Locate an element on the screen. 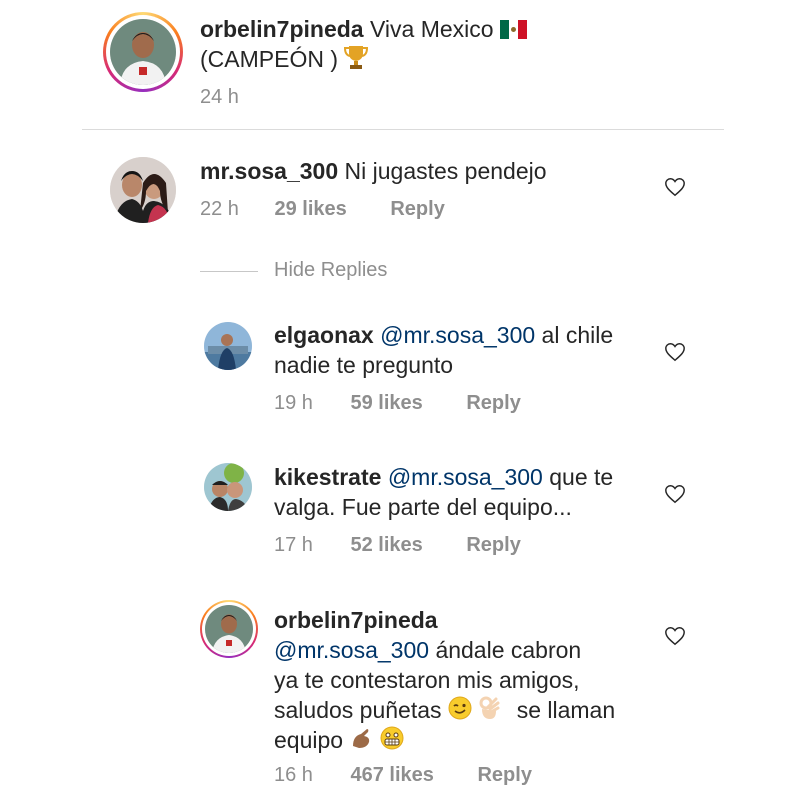  avatar-orbelin7pineda is located at coordinates (143, 52).